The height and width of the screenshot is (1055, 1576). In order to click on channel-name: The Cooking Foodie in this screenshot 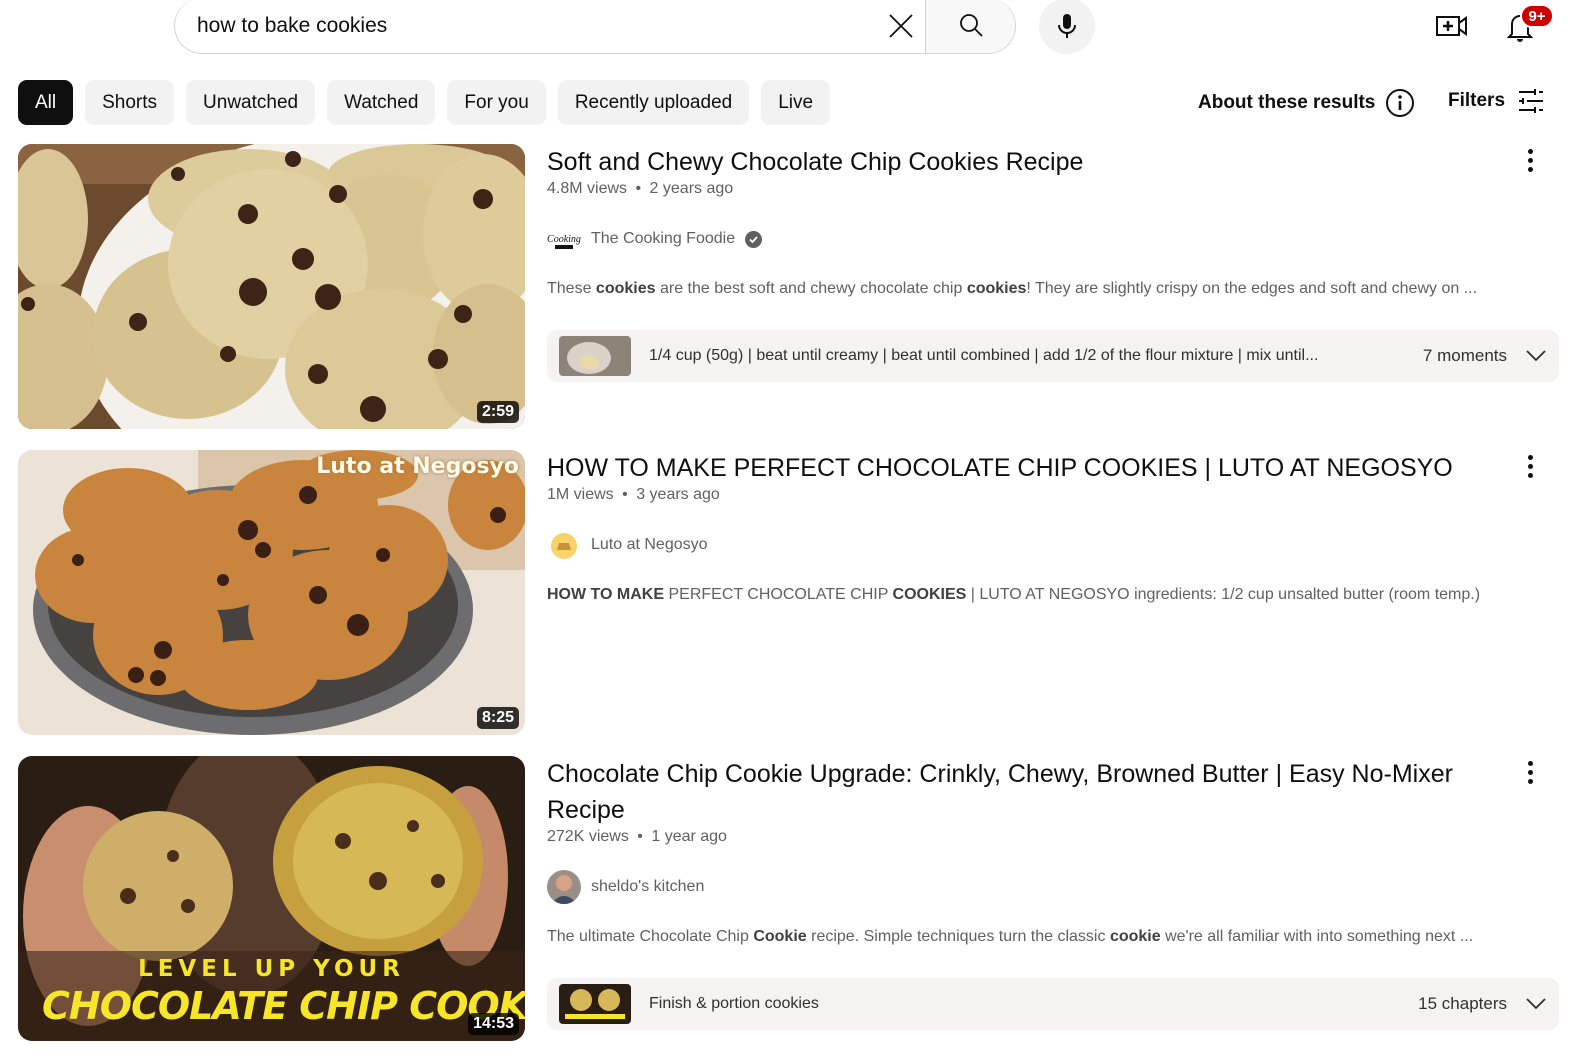, I will do `click(663, 238)`.